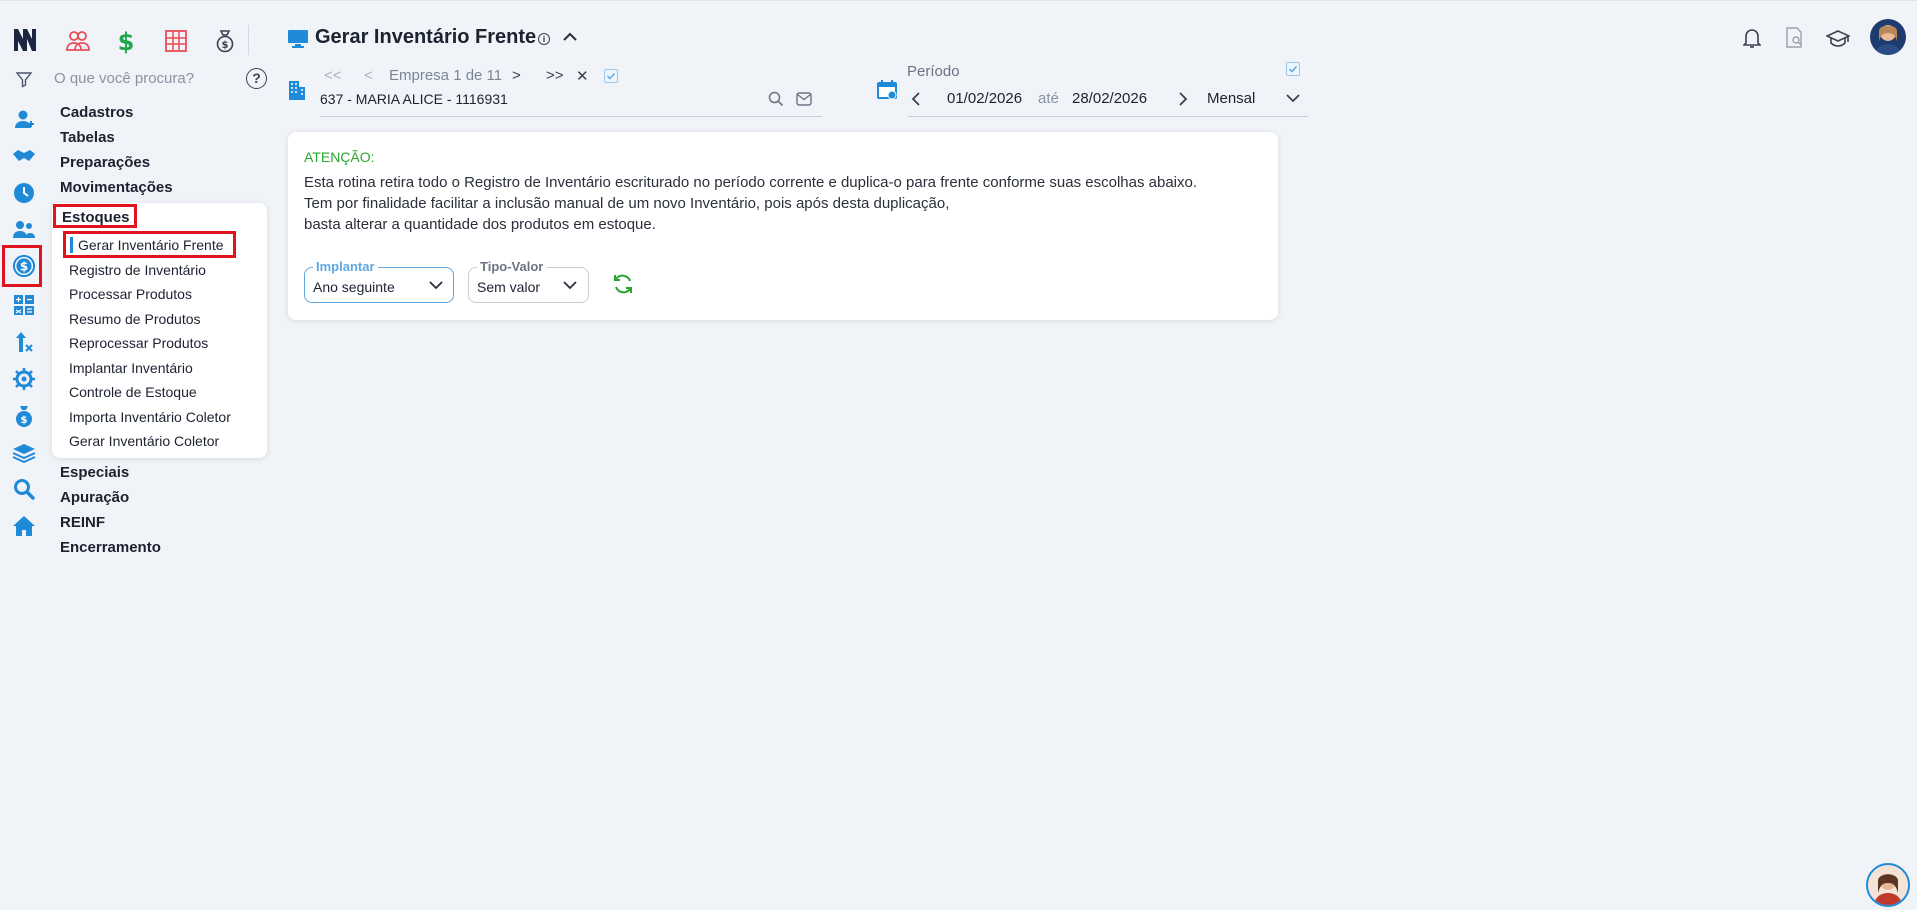  I want to click on page-title: Gerar Inventário Frente, so click(426, 37).